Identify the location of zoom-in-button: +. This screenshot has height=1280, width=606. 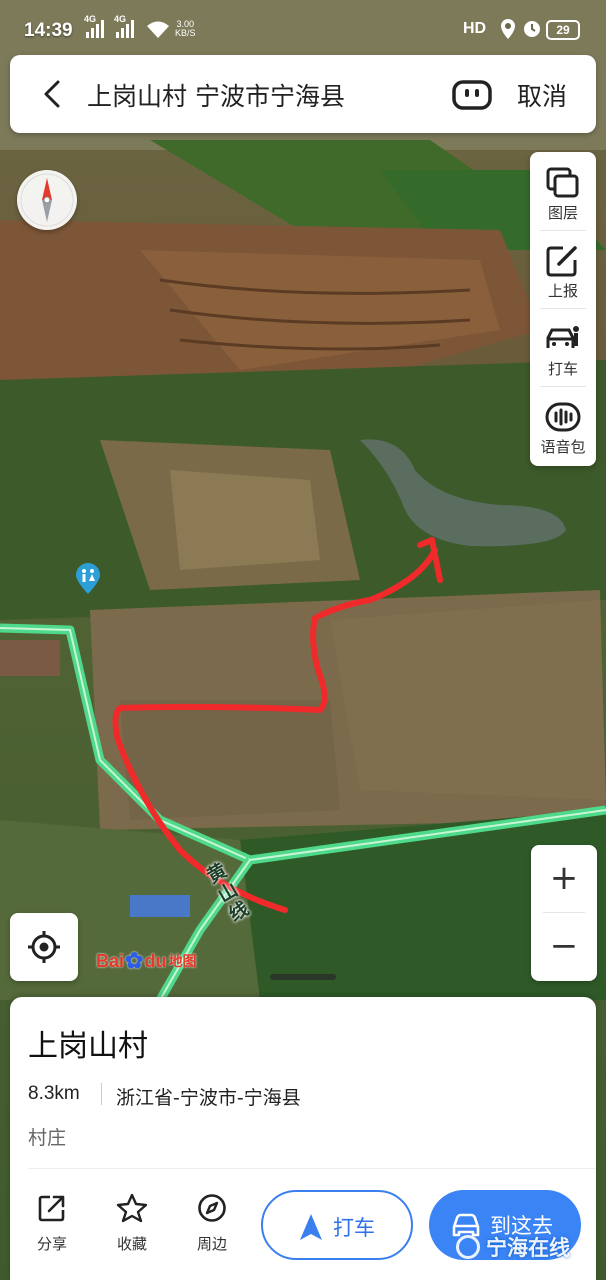
(564, 878).